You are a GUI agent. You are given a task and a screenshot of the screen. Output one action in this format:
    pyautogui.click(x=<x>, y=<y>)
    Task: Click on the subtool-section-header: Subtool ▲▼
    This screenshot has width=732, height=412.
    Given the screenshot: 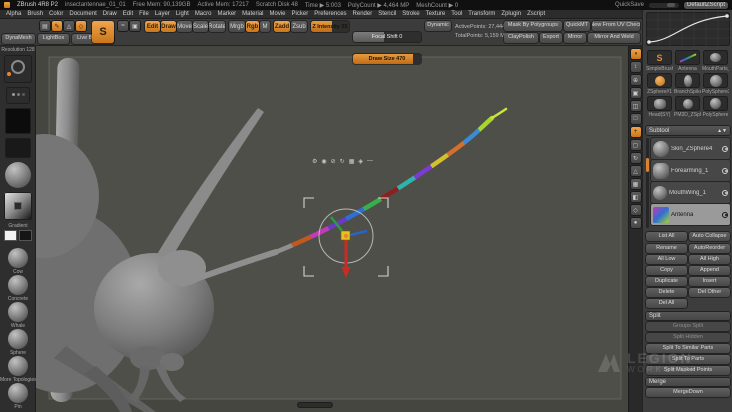 What is the action you would take?
    pyautogui.click(x=688, y=130)
    